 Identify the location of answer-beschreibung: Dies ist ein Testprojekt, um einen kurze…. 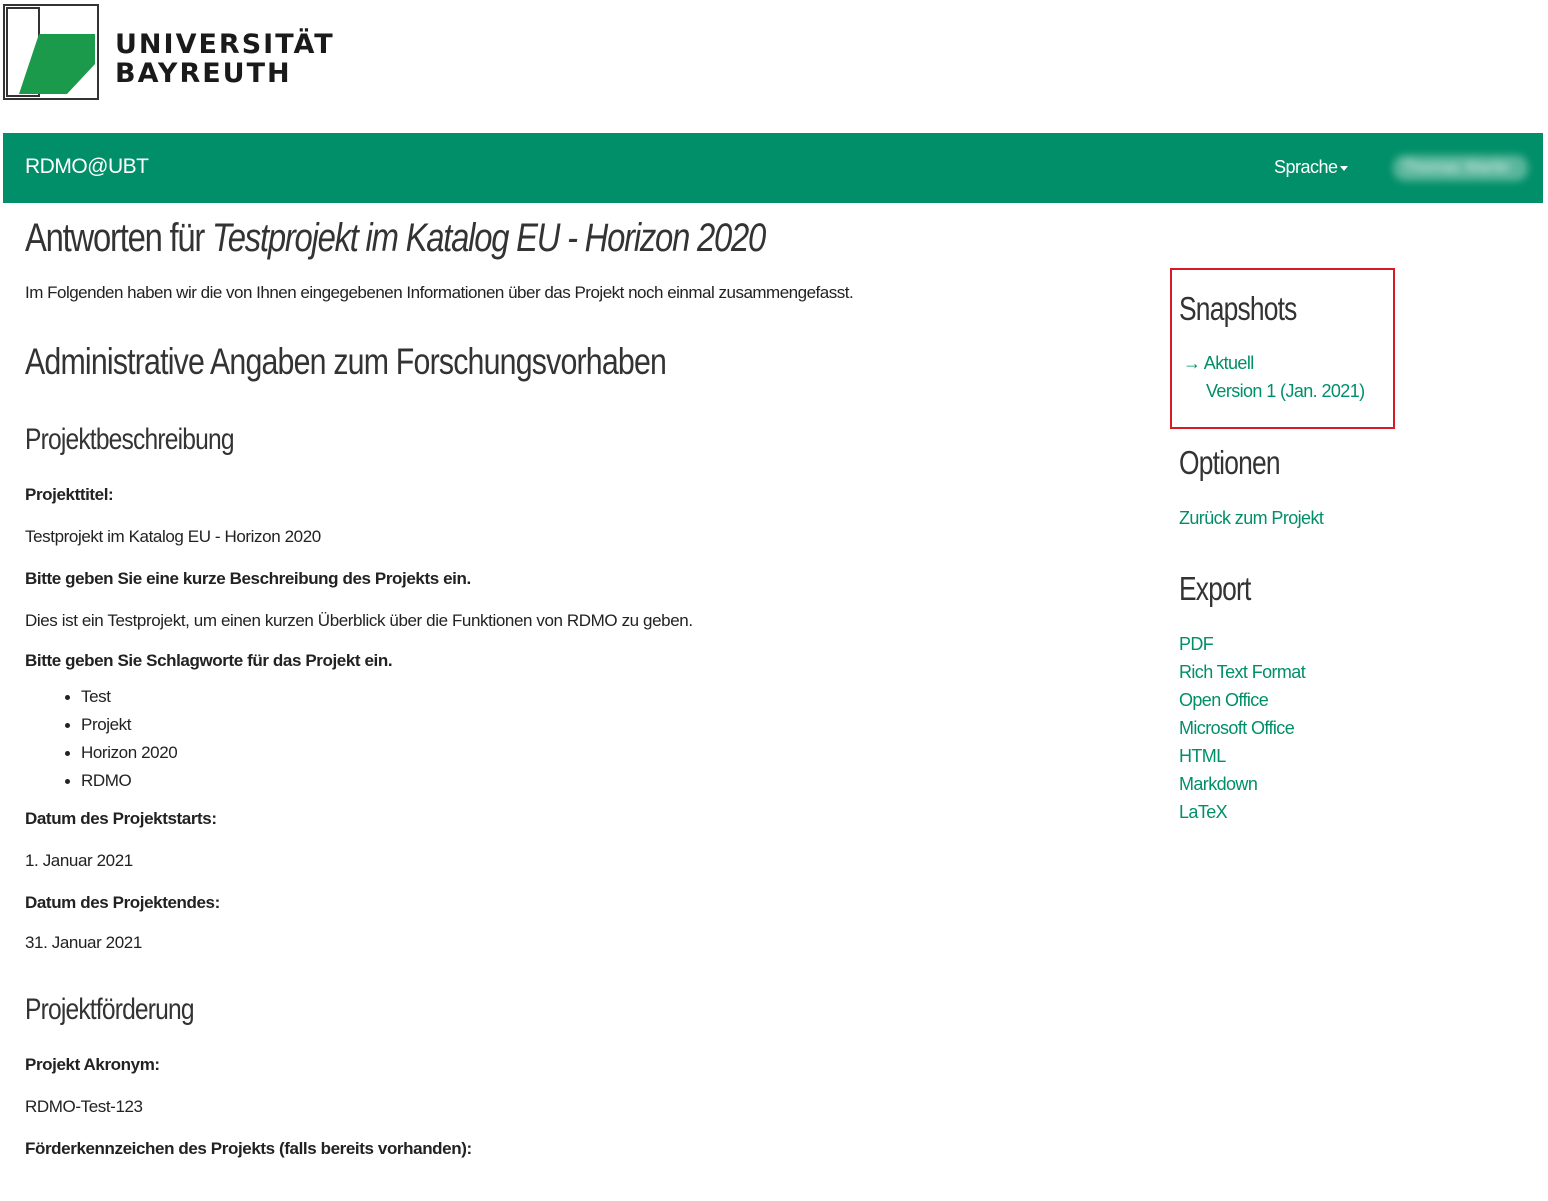
(359, 620).